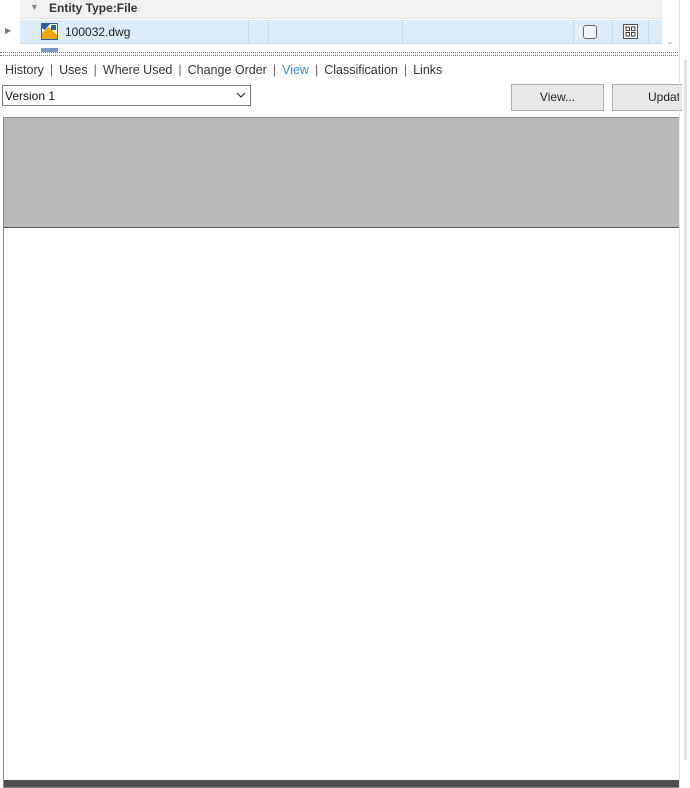 This screenshot has width=690, height=788. What do you see at coordinates (630, 31) in the screenshot?
I see `grid-view-icon` at bounding box center [630, 31].